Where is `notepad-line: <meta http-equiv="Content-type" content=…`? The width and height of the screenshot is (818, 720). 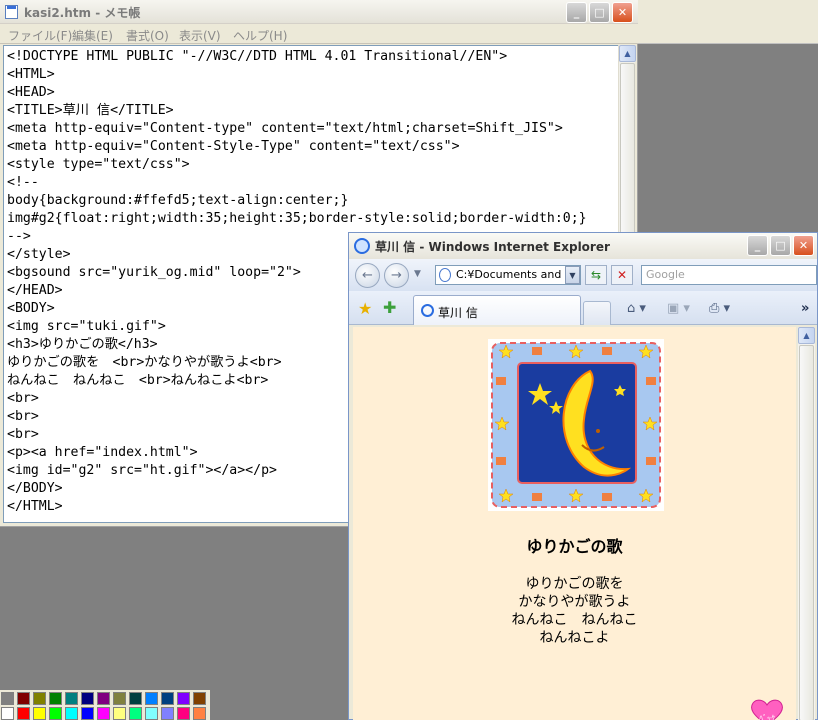 notepad-line: <meta http-equiv="Content-type" content=… is located at coordinates (285, 128).